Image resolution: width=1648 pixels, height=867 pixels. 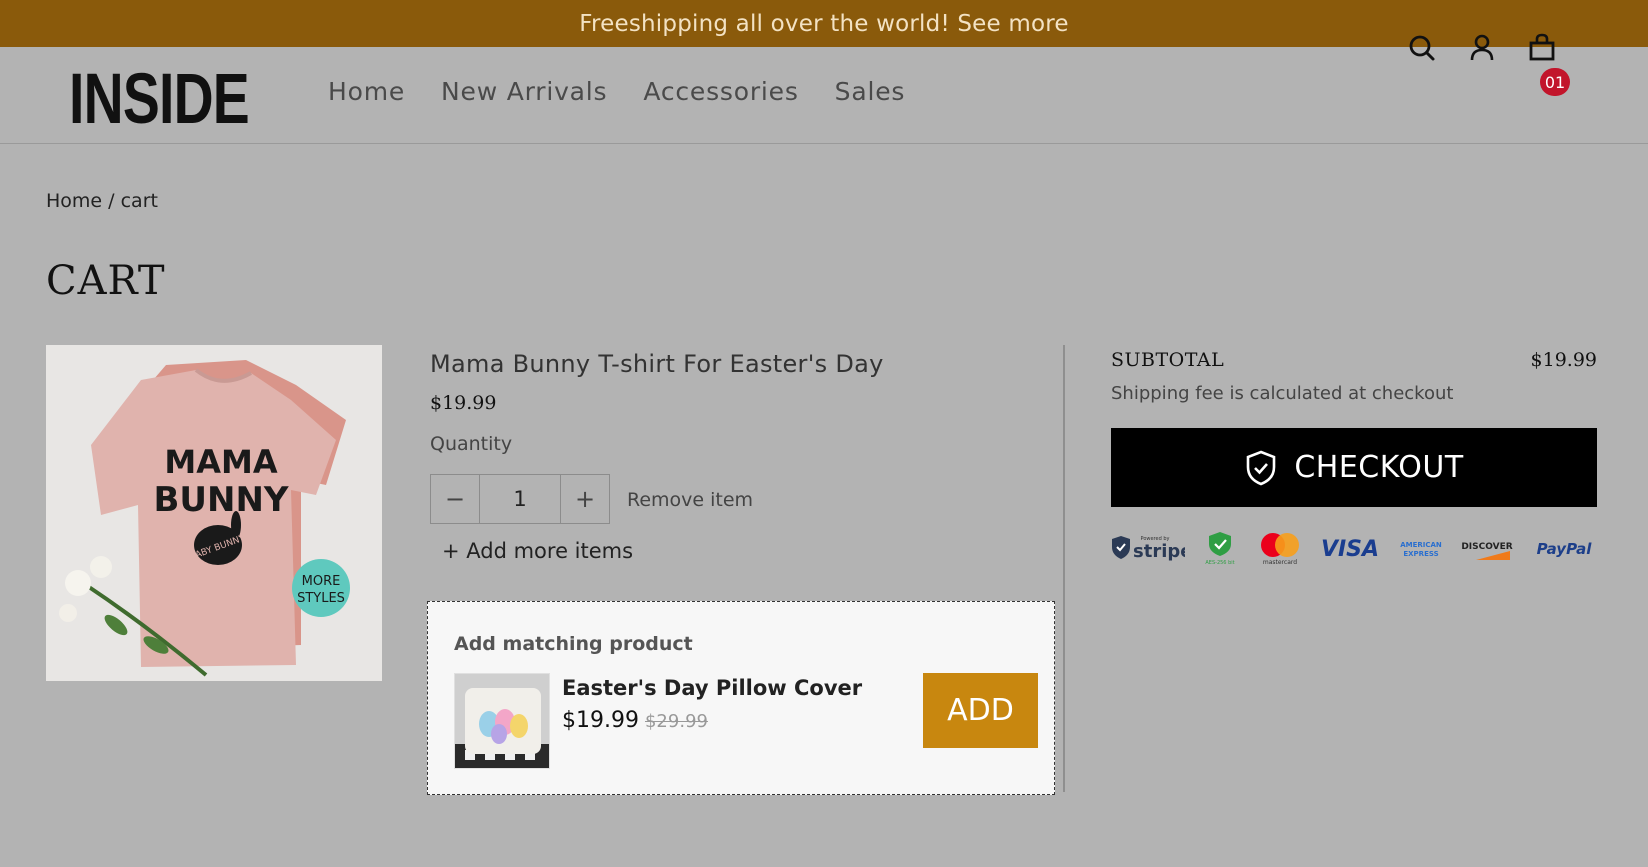 I want to click on badge-styles: STYLES, so click(x=321, y=598).